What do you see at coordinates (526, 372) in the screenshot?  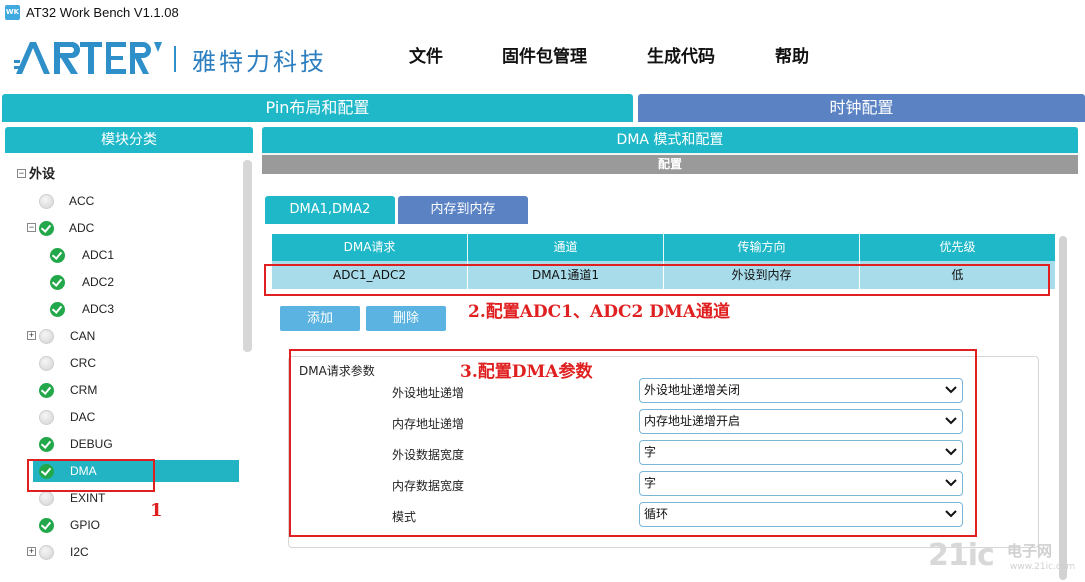 I see `annotation-step3: 3.配置DMA参数` at bounding box center [526, 372].